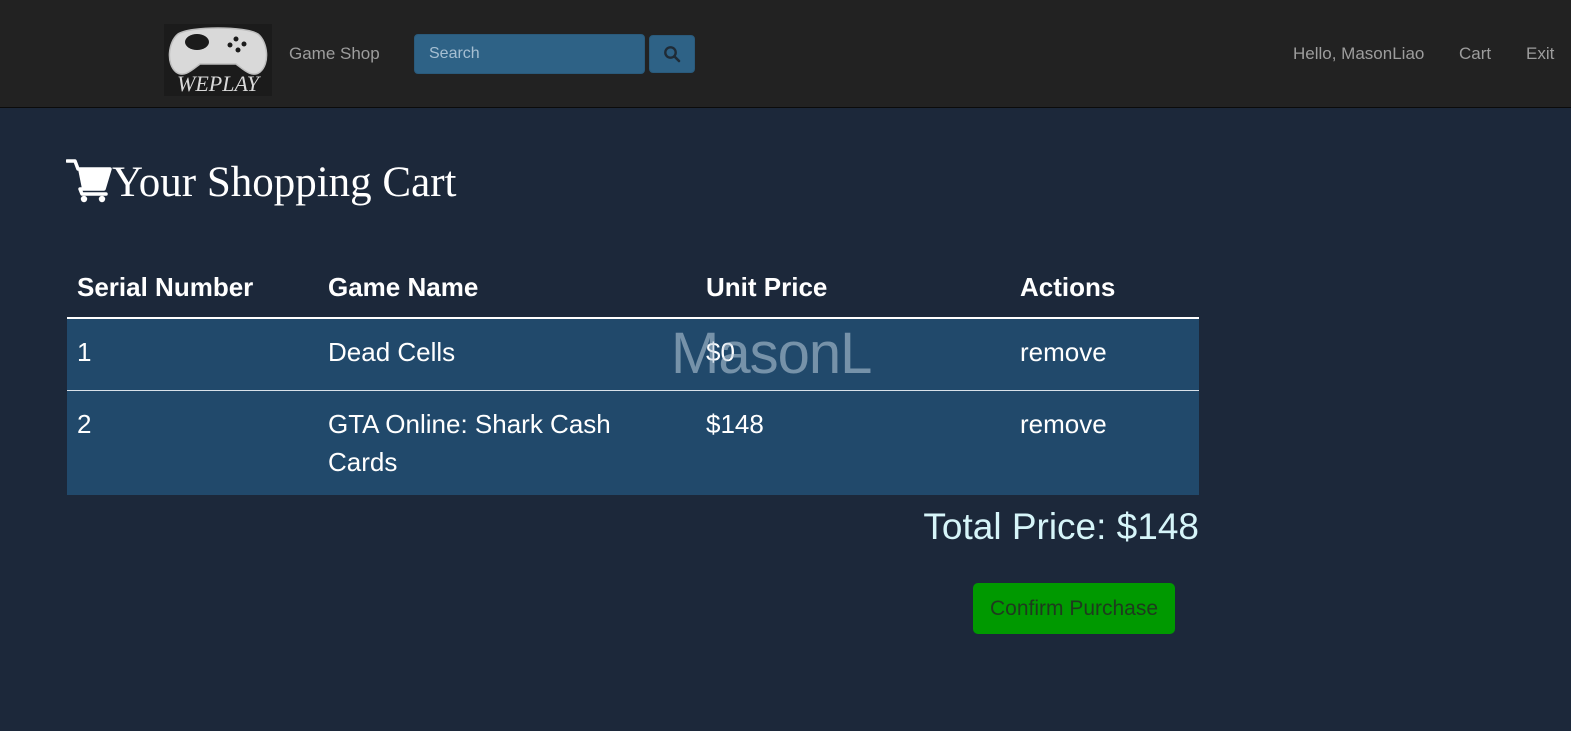 Image resolution: width=1571 pixels, height=731 pixels. I want to click on search-input, so click(529, 54).